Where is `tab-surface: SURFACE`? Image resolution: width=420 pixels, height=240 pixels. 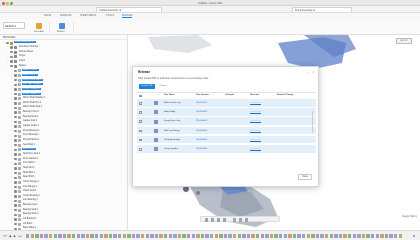 tab-surface: SURFACE is located at coordinates (65, 15).